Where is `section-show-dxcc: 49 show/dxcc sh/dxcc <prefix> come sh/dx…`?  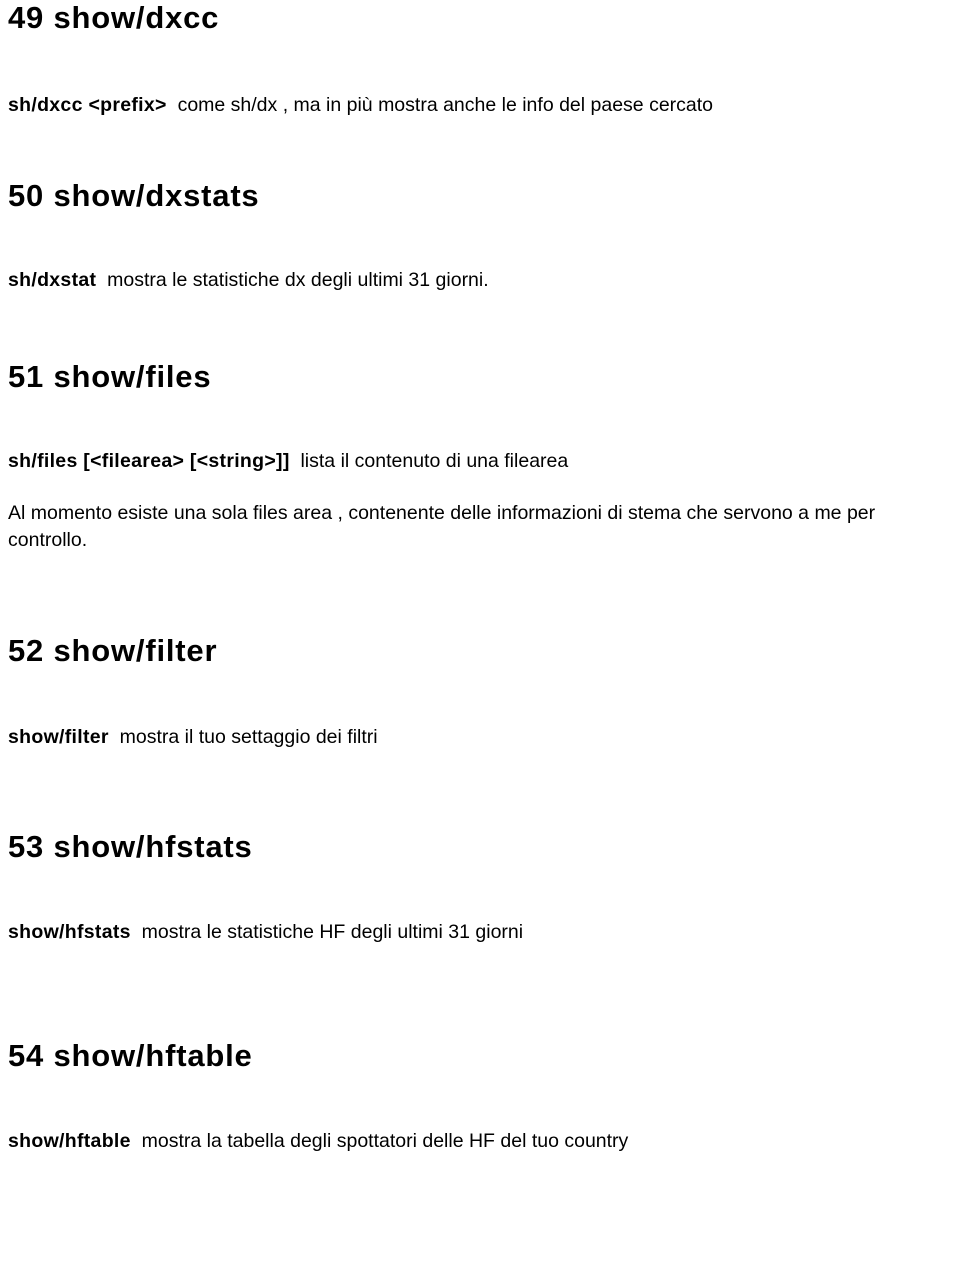
section-show-dxcc: 49 show/dxcc sh/dxcc <prefix> come sh/dx… is located at coordinates (479, 59).